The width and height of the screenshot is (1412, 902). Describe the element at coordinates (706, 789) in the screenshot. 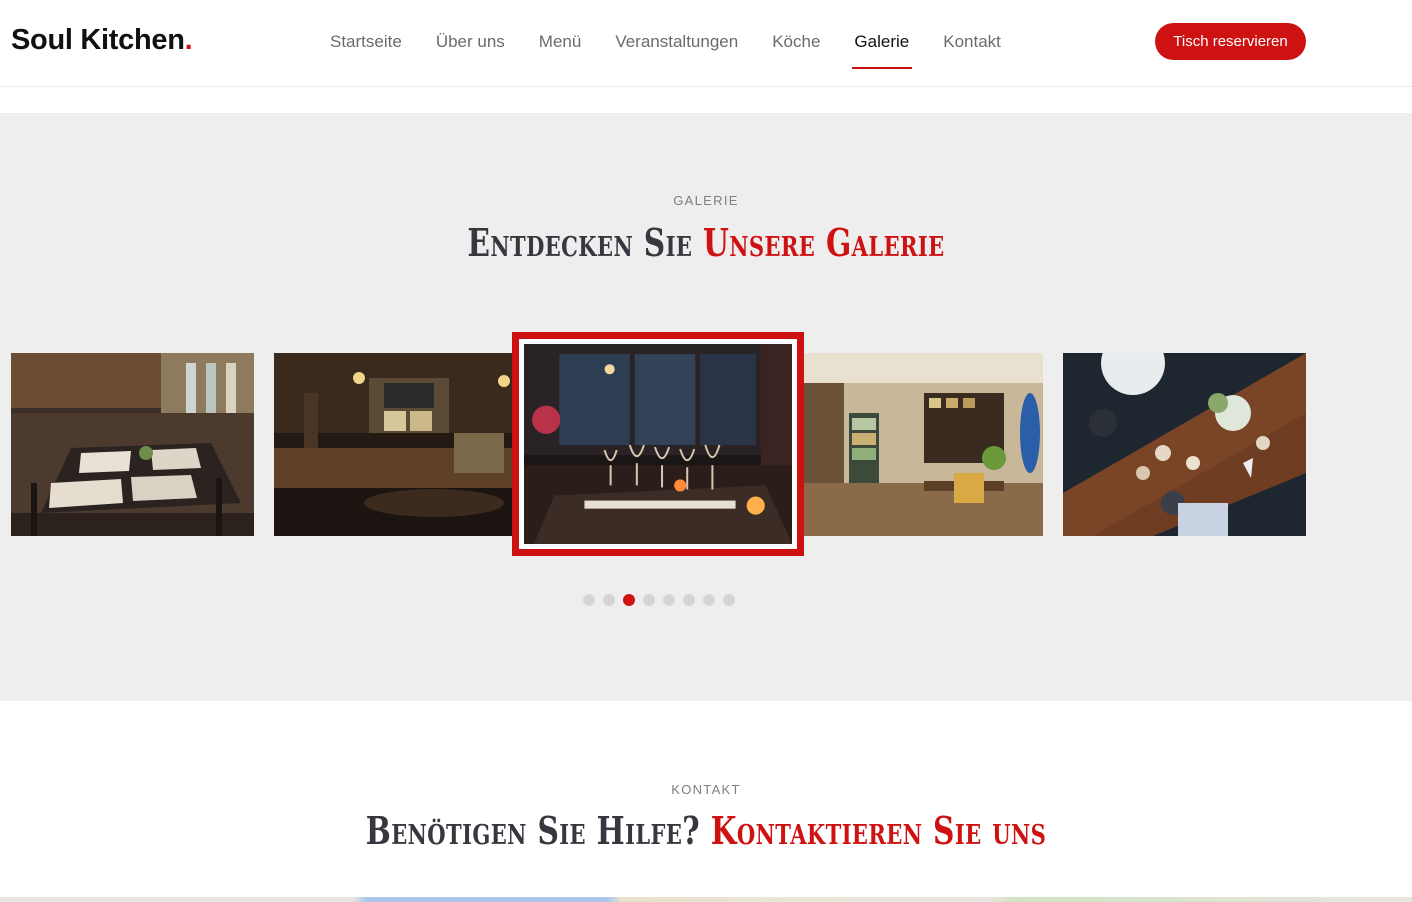

I see `contact-subtitle: KONTAKT` at that location.